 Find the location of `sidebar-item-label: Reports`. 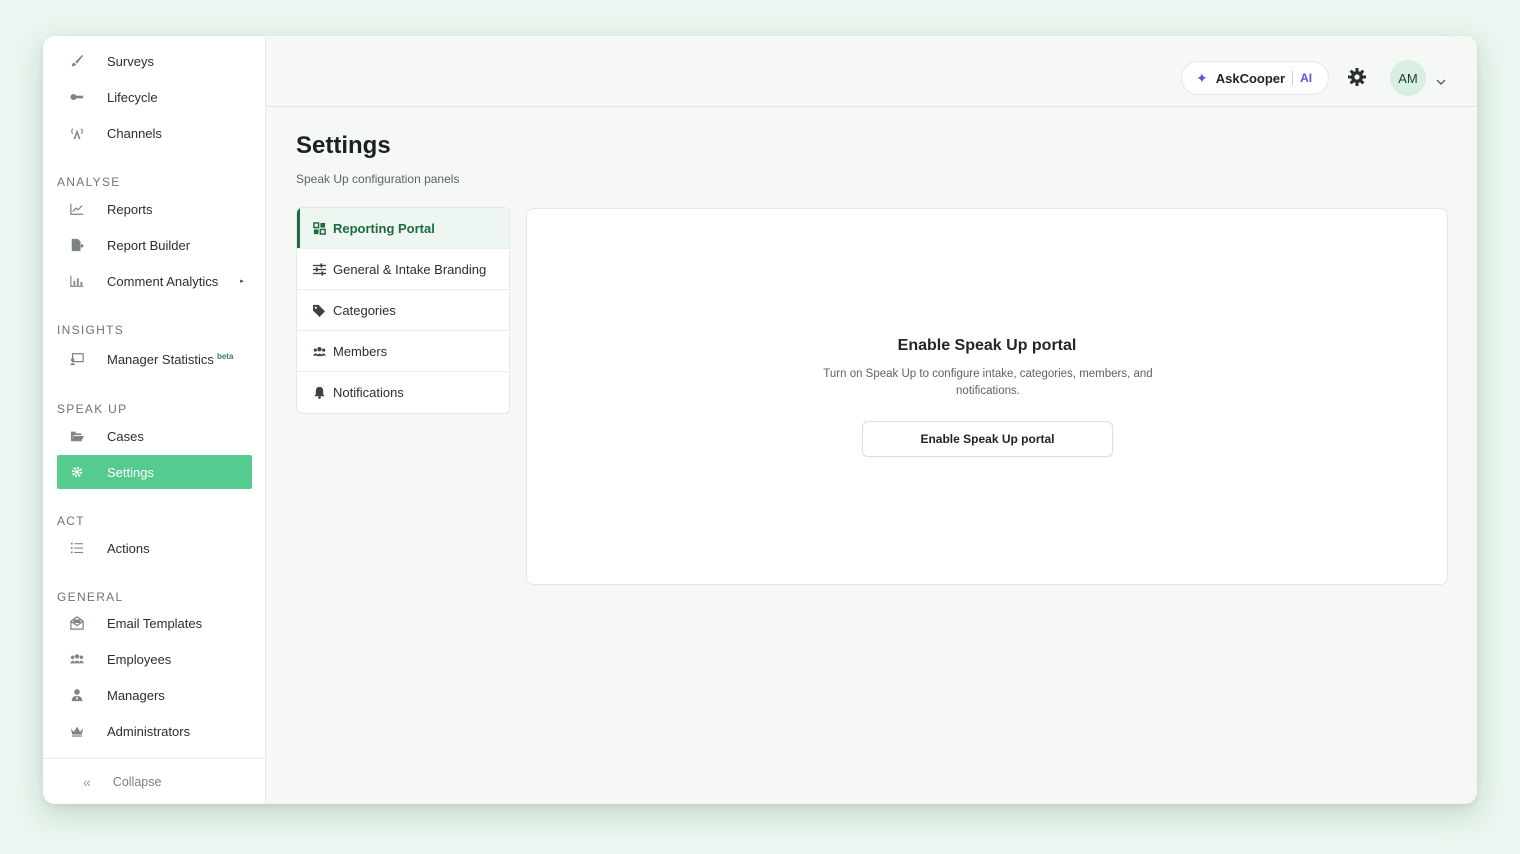

sidebar-item-label: Reports is located at coordinates (130, 209).